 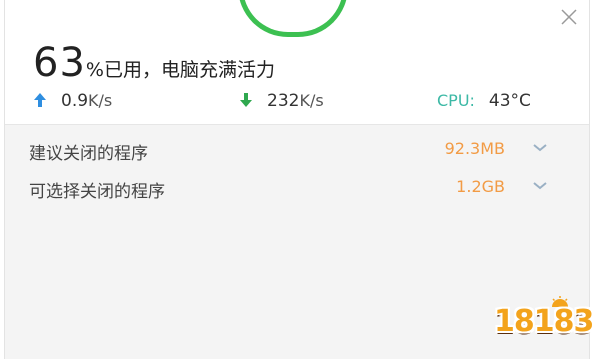 I want to click on memory-usage-percent: 63, so click(x=59, y=63).